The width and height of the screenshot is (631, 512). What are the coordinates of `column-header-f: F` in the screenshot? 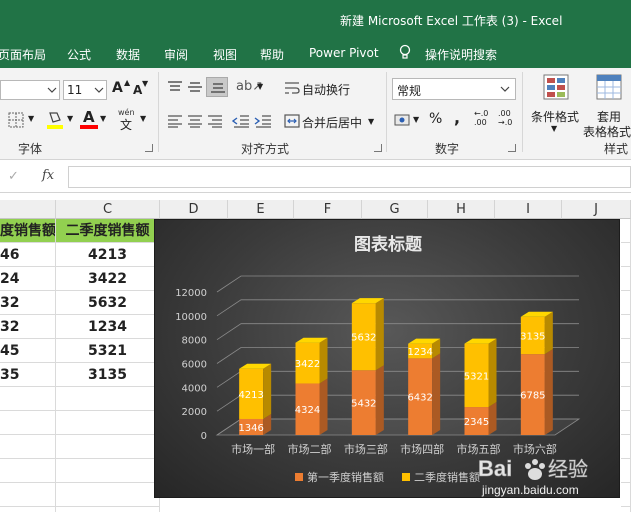 It's located at (328, 209).